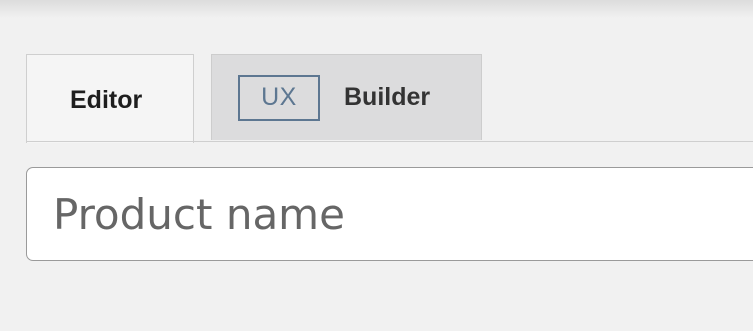 This screenshot has width=753, height=331. I want to click on window-top-shadow, so click(376, 9).